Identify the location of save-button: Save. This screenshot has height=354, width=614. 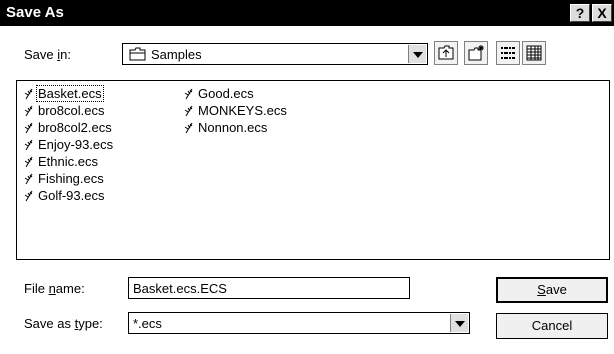
(552, 290).